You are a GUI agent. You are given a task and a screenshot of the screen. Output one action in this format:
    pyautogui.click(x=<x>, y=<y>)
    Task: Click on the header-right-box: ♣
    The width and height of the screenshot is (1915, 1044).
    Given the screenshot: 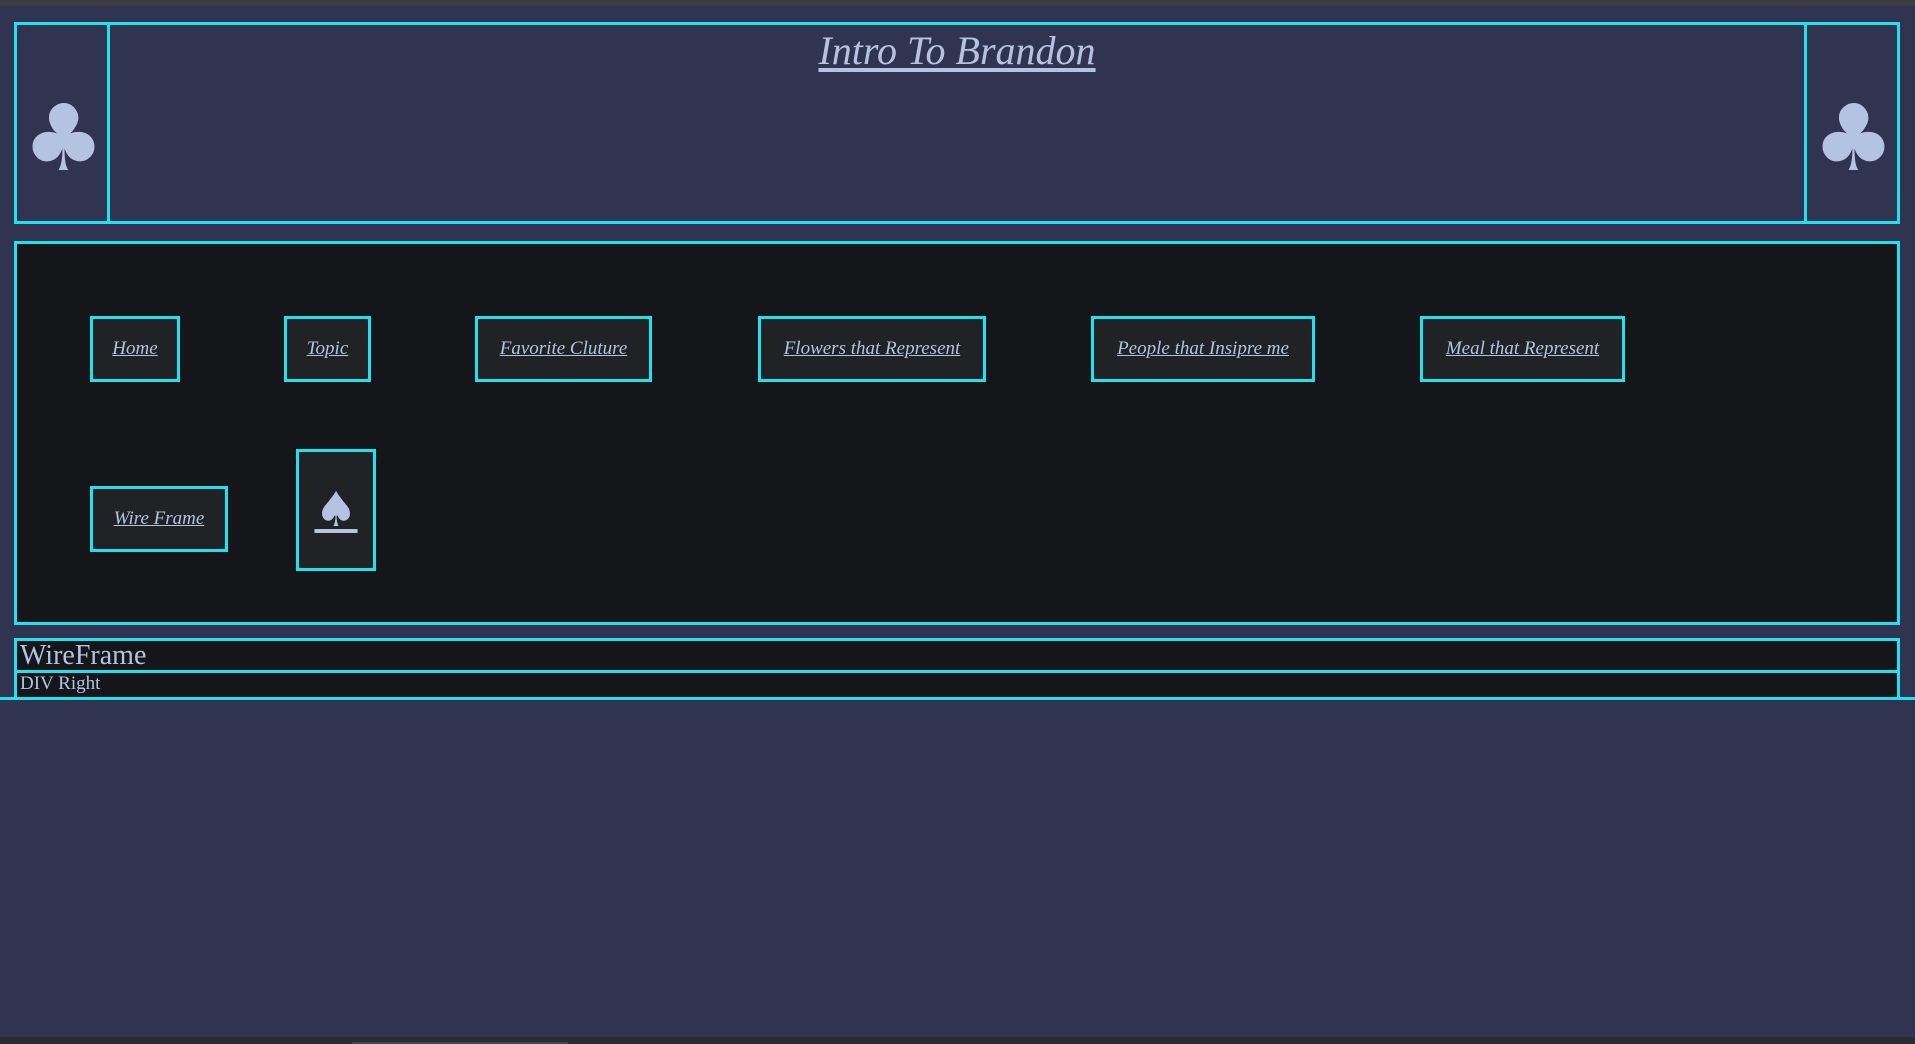 What is the action you would take?
    pyautogui.click(x=1850, y=123)
    